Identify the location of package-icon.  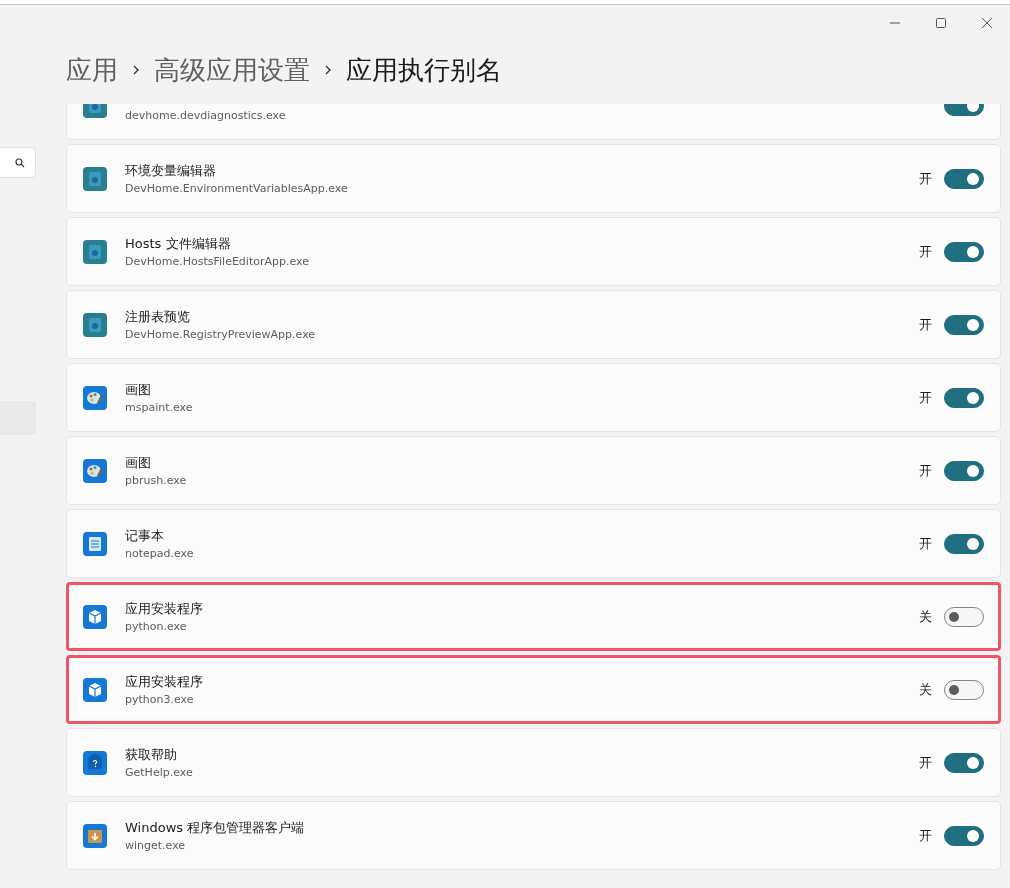
(95, 835).